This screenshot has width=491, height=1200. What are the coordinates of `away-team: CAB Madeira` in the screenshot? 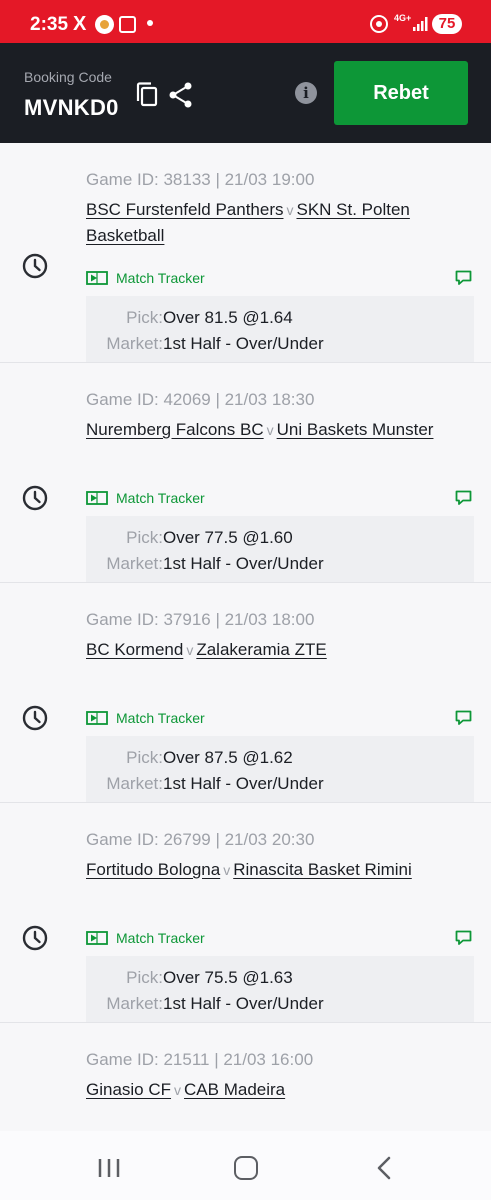 It's located at (234, 1089).